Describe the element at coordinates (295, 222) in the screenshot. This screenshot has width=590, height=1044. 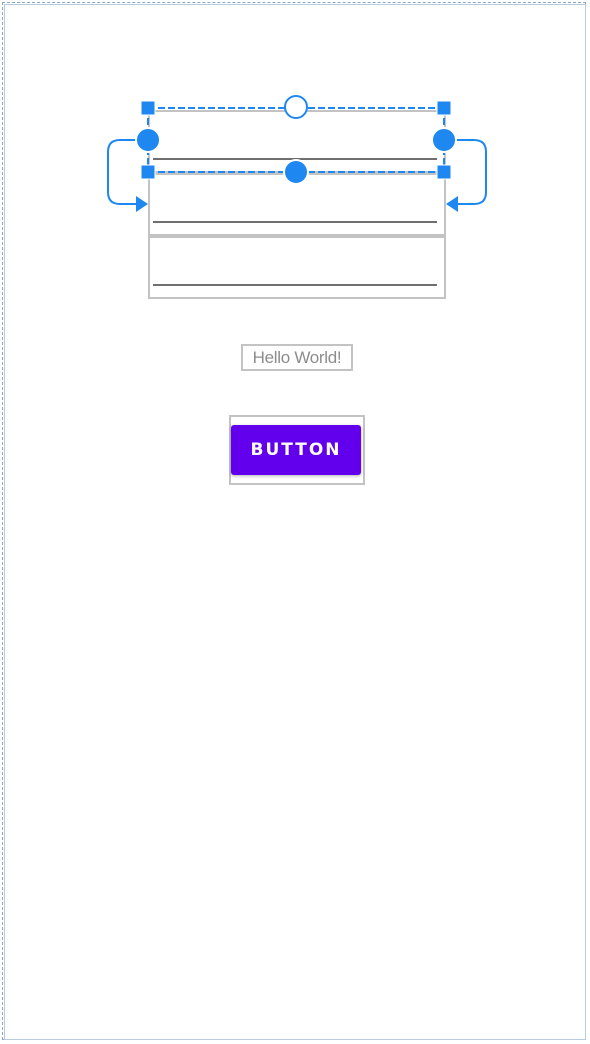
I see `edit-text-2-underline` at that location.